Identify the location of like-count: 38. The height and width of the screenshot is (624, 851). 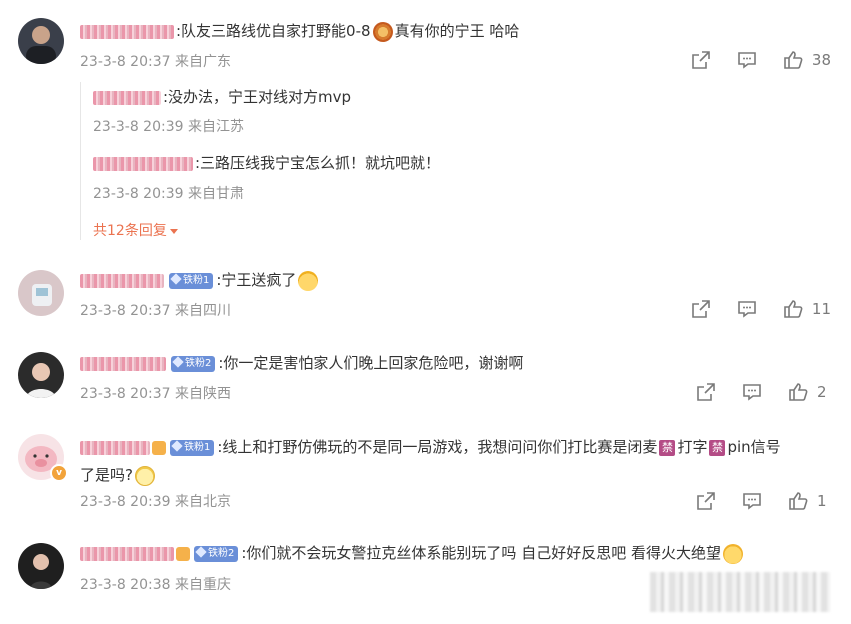
(821, 60).